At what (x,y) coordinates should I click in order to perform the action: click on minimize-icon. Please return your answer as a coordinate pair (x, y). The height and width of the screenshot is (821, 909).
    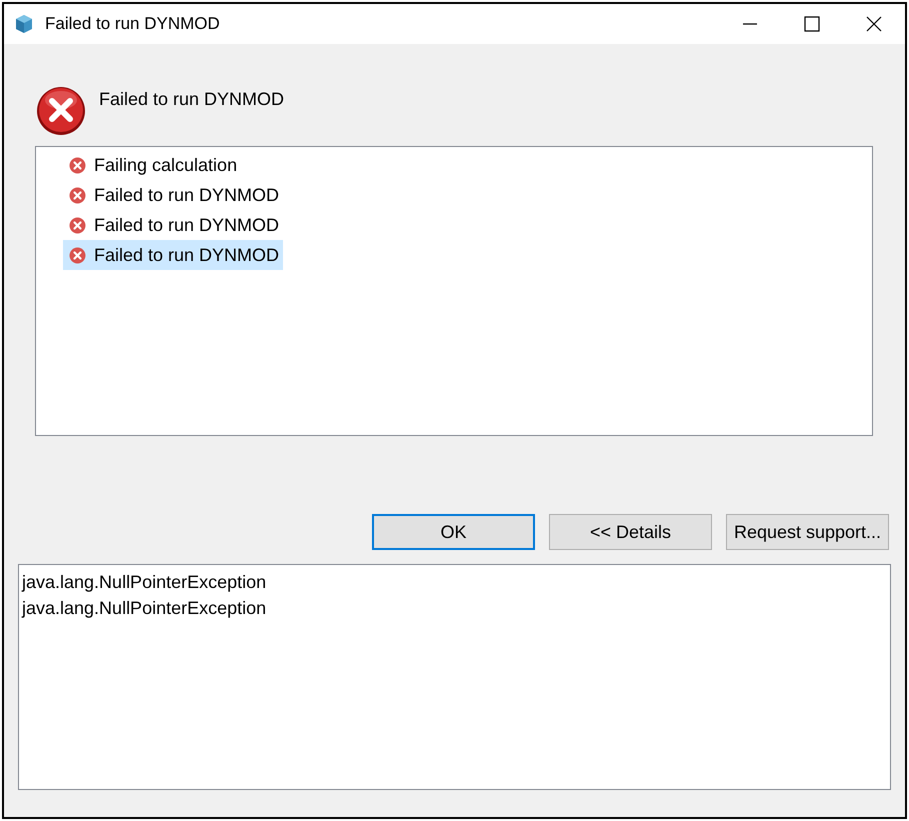
    Looking at the image, I should click on (750, 24).